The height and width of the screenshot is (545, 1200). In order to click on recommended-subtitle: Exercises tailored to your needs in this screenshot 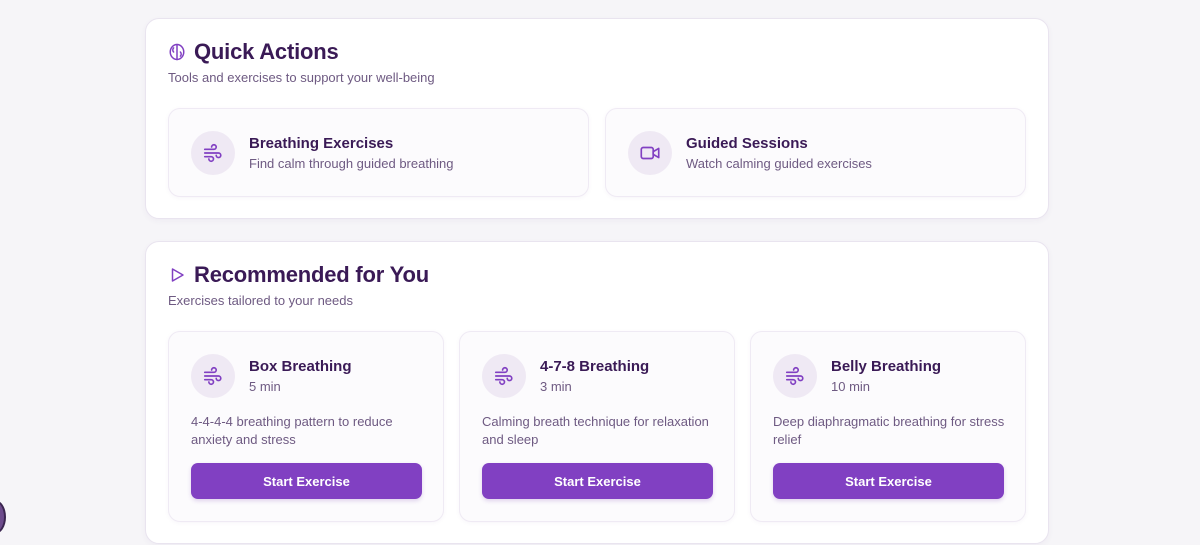, I will do `click(260, 300)`.